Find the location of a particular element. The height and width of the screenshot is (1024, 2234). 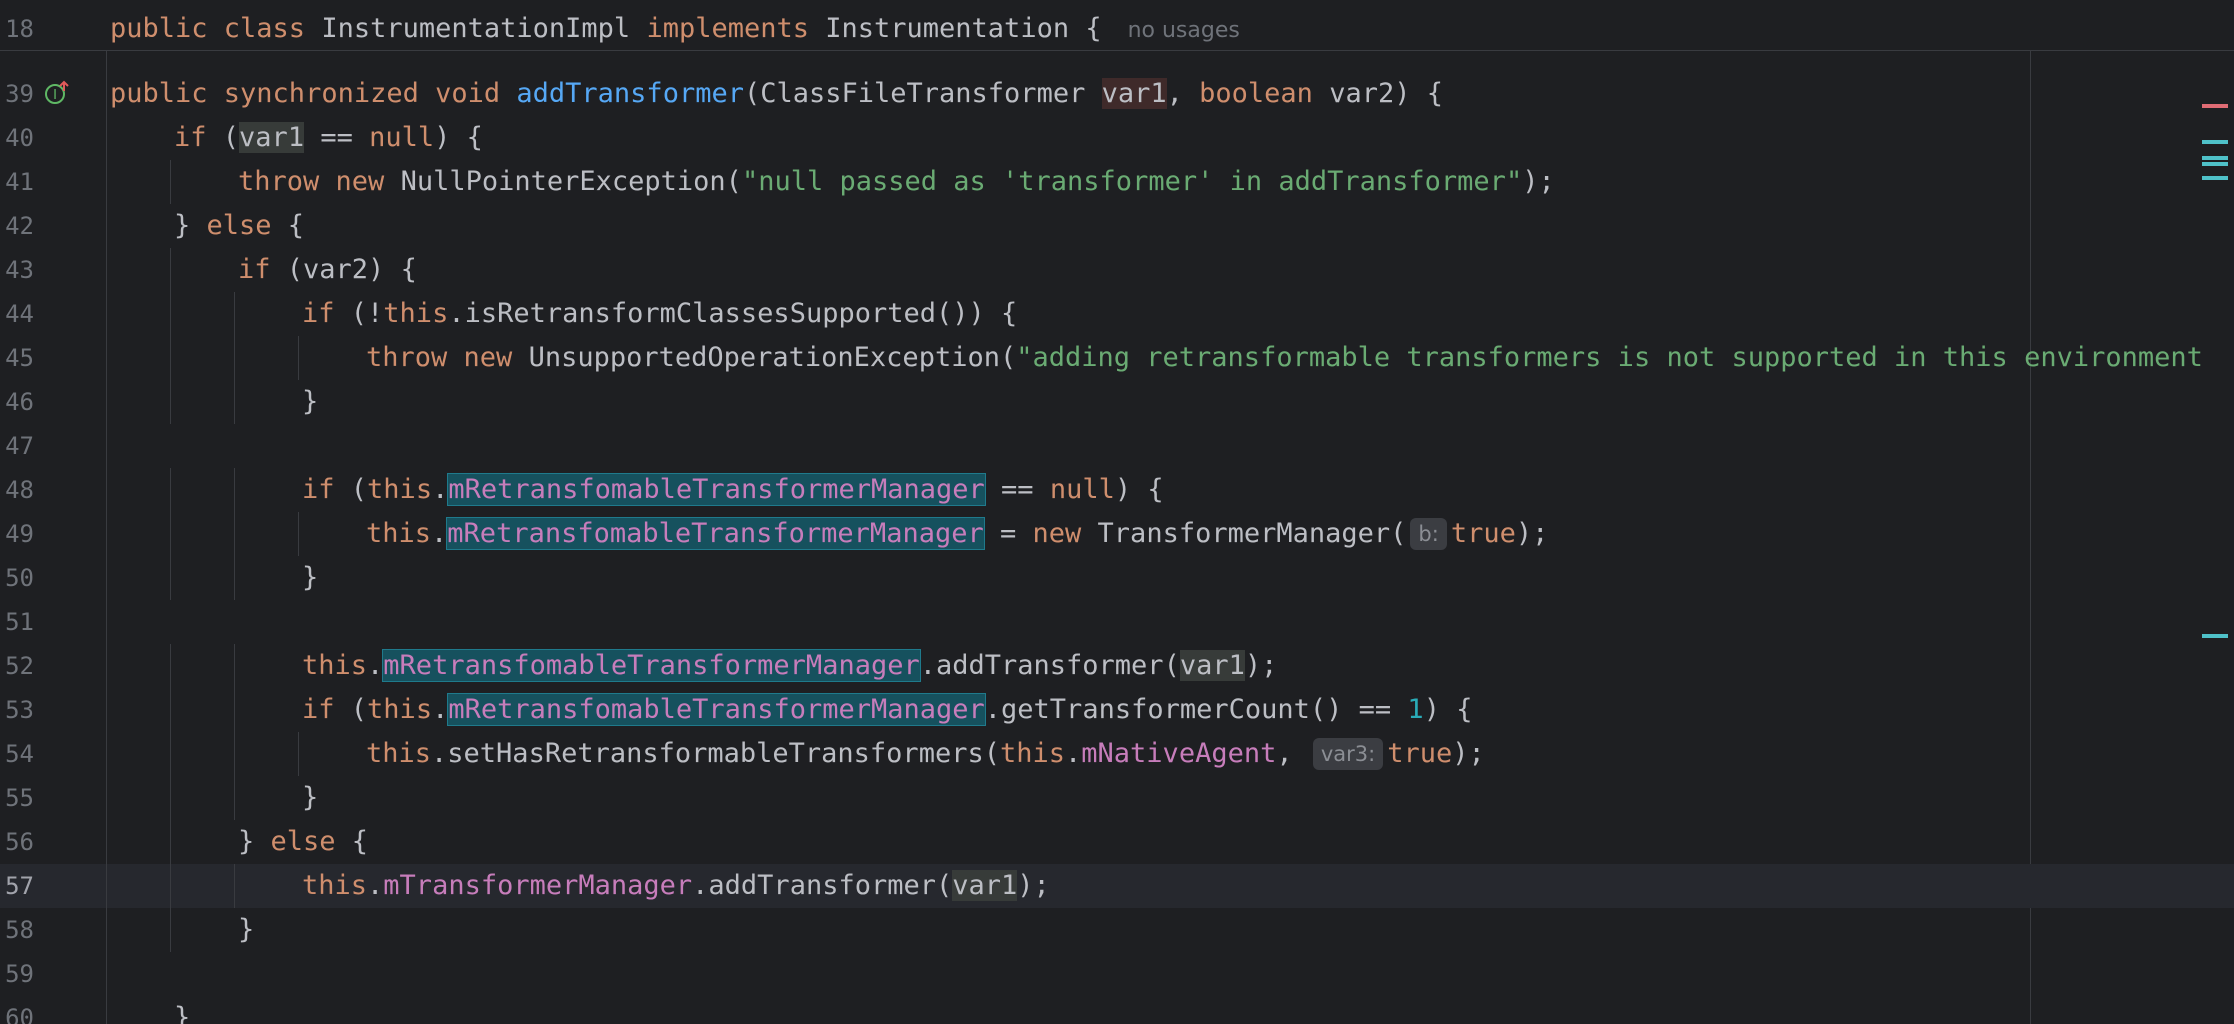

code-token: else is located at coordinates (247, 225).